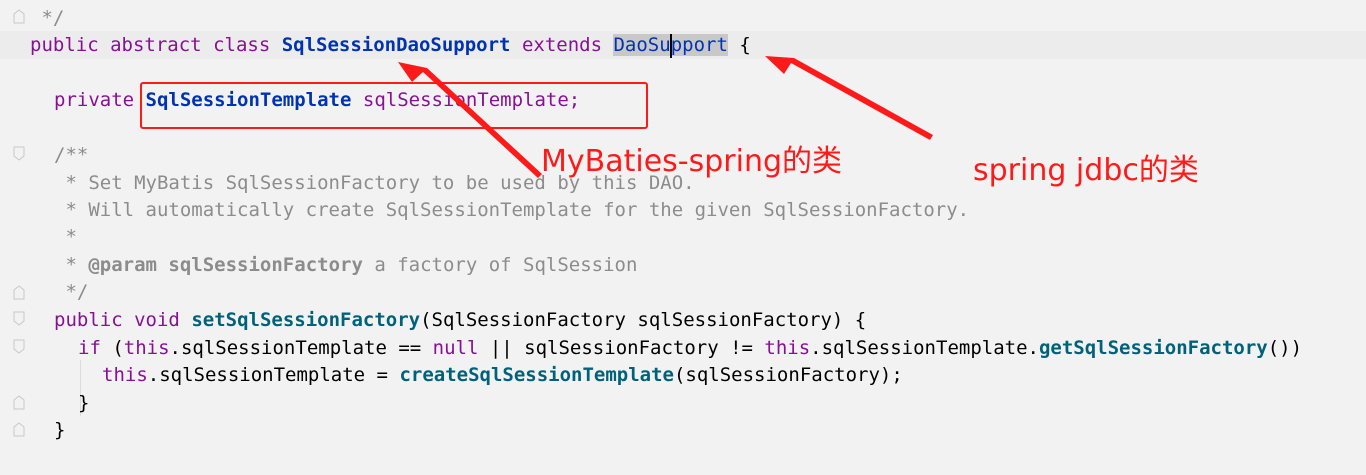  I want to click on arrow-mybatis, so click(470, 120).